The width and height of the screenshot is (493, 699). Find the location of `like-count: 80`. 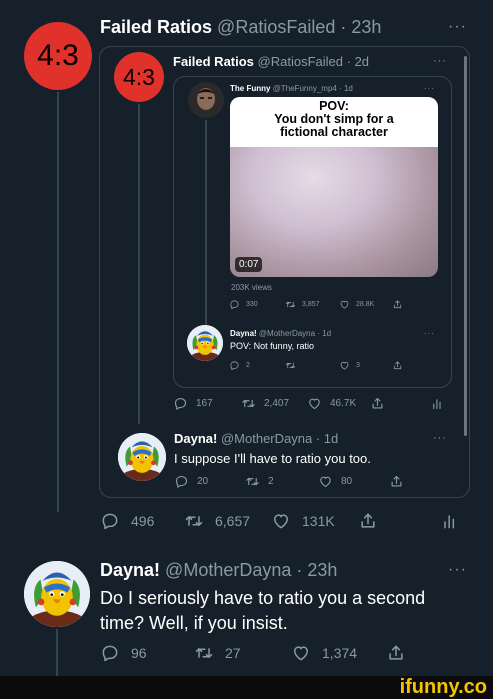

like-count: 80 is located at coordinates (347, 481).